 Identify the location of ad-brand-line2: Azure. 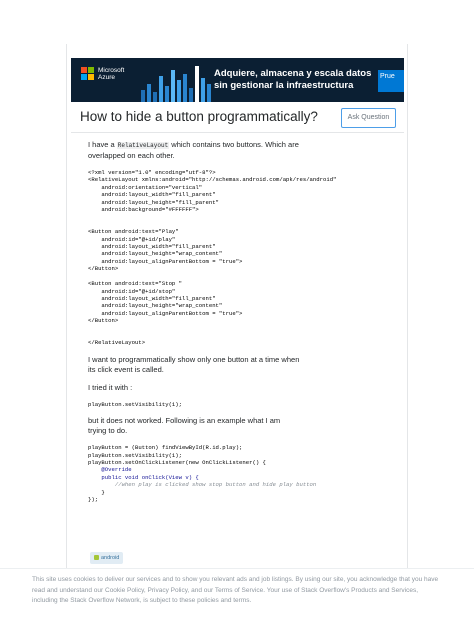
(106, 77).